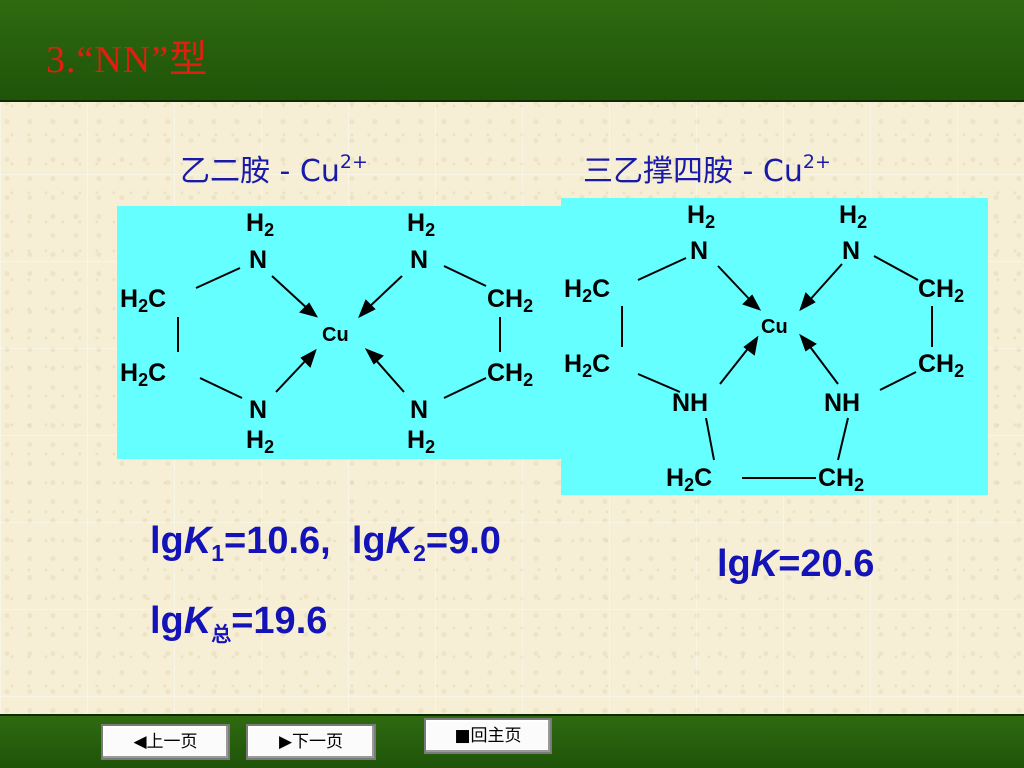 Image resolution: width=1024 pixels, height=768 pixels. What do you see at coordinates (898, 381) in the screenshot?
I see `bond-ch2-nh-right` at bounding box center [898, 381].